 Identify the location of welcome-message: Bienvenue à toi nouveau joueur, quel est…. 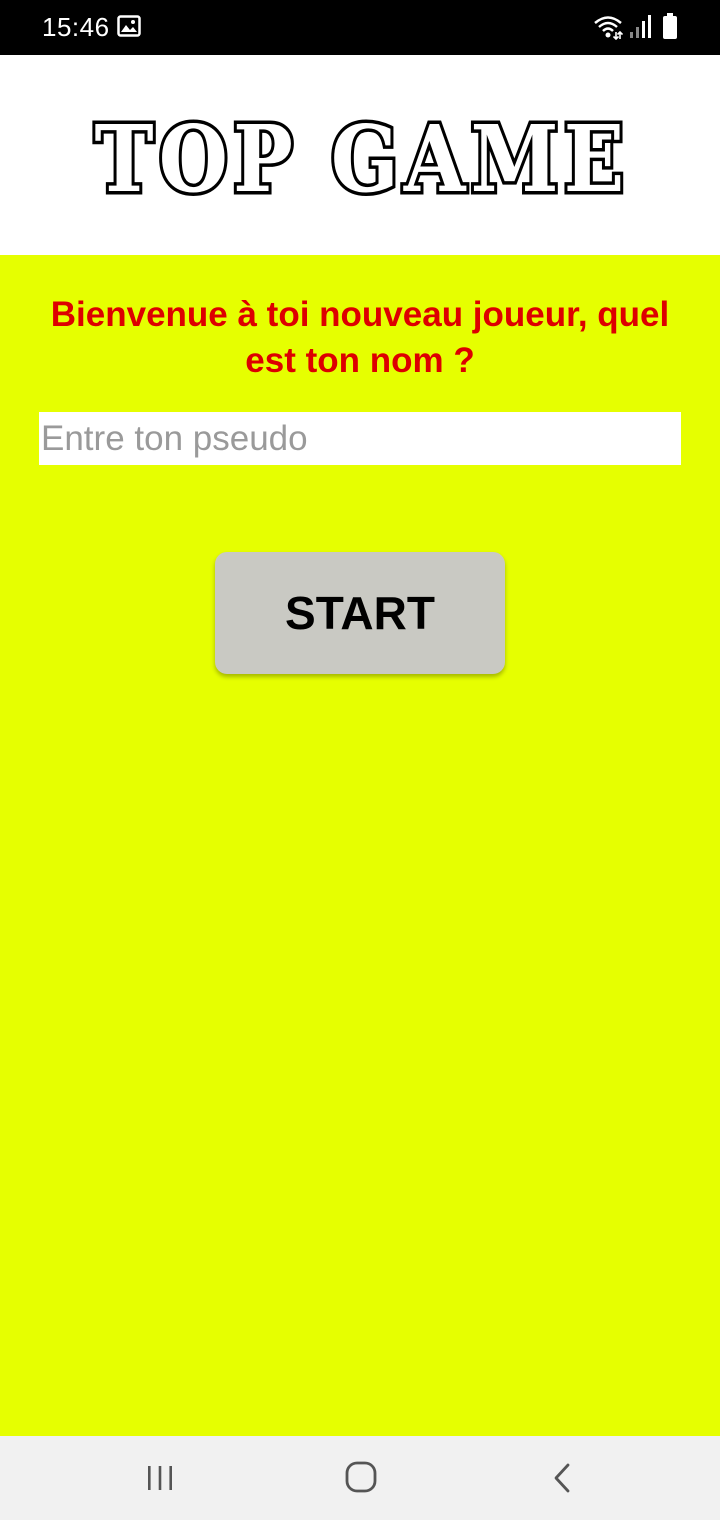
(360, 337).